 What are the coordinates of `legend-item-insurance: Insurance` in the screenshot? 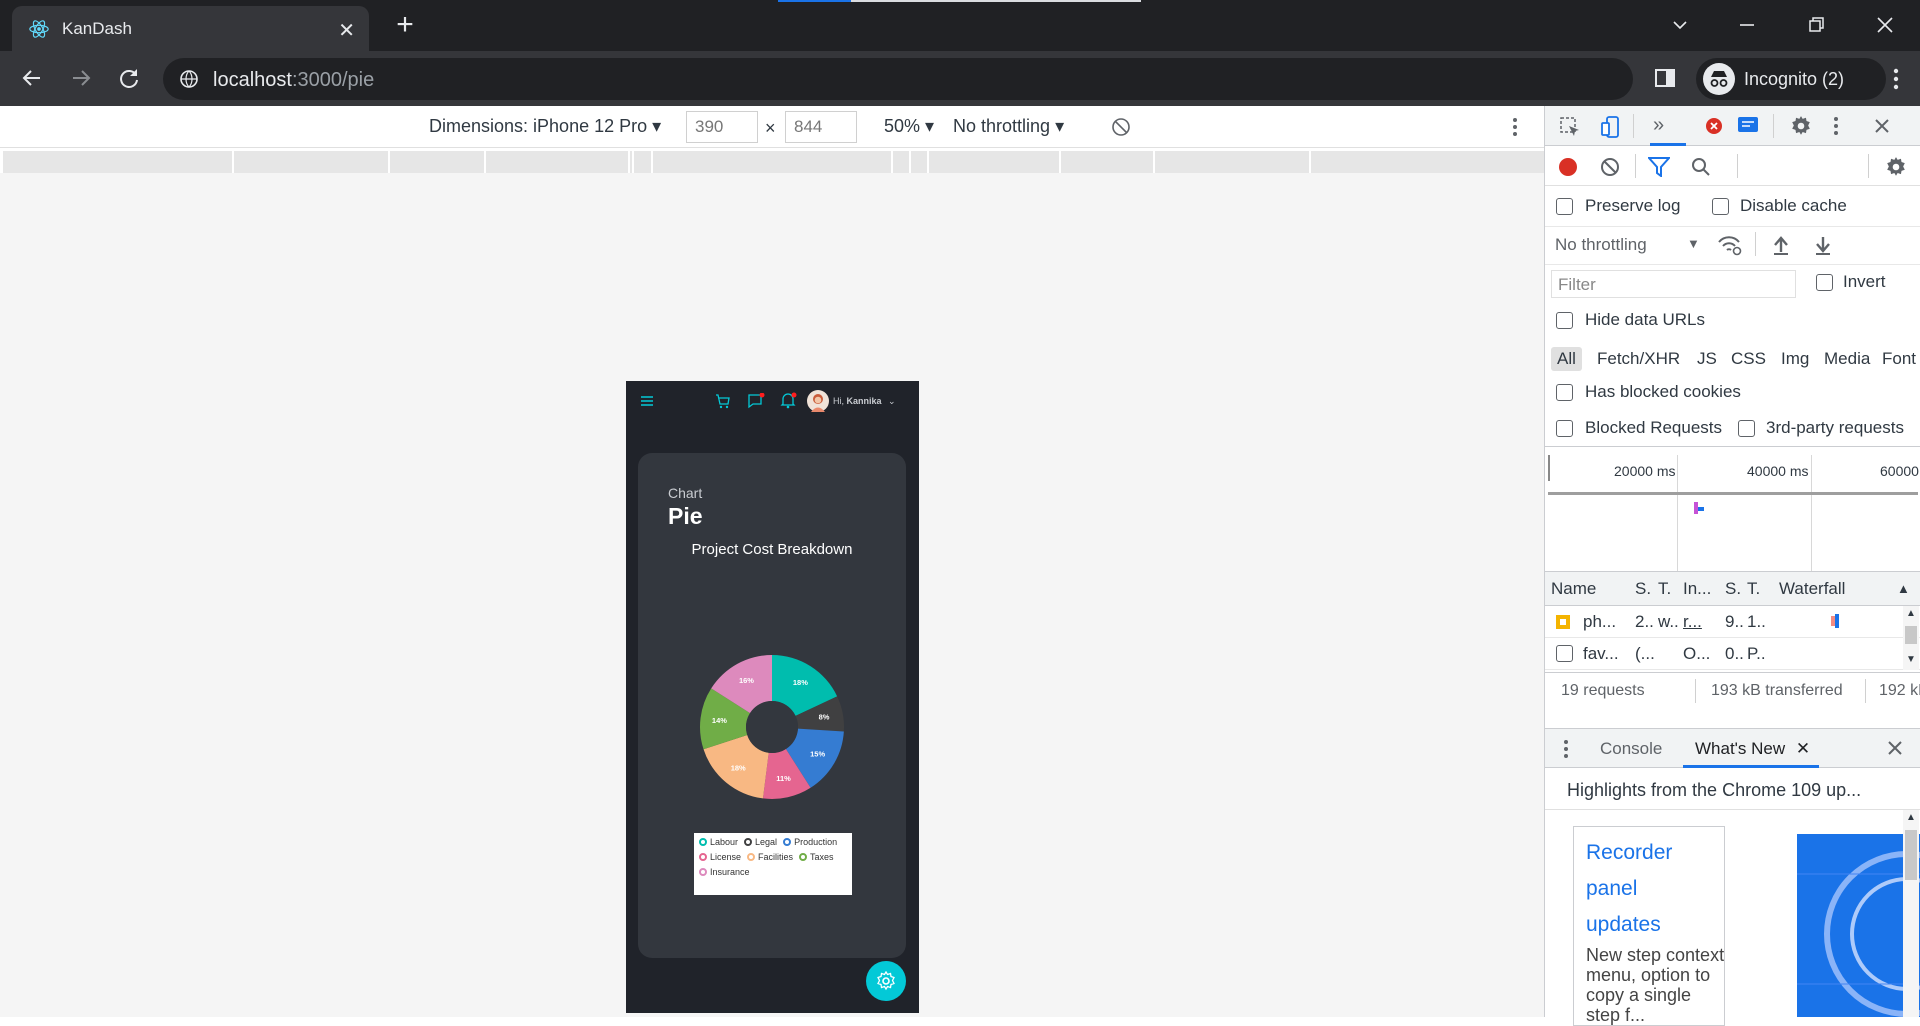 It's located at (724, 872).